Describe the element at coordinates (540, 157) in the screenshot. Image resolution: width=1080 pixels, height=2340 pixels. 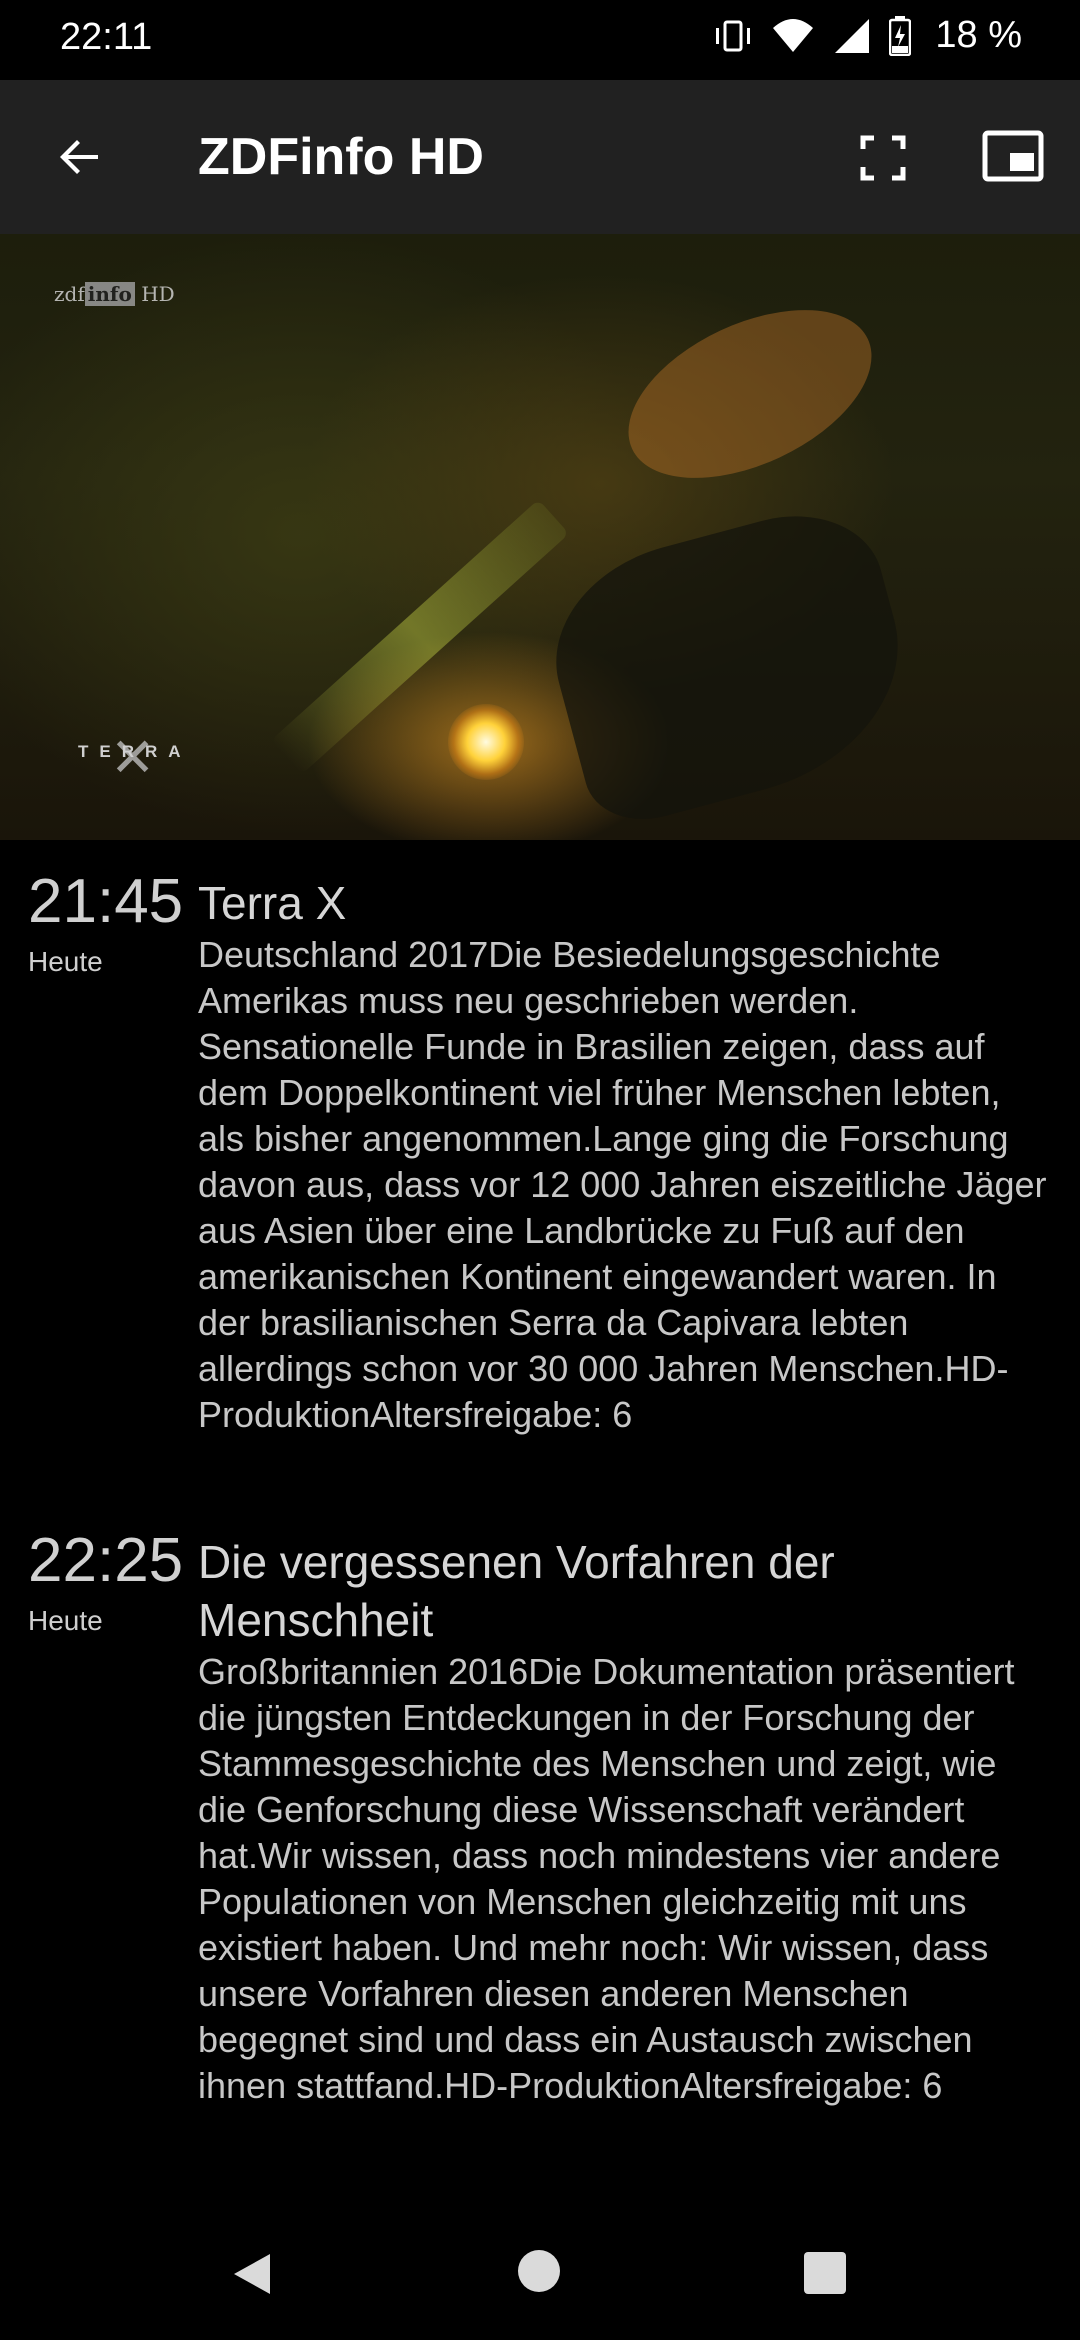
I see `app-bar: ZDFinfo HD` at that location.